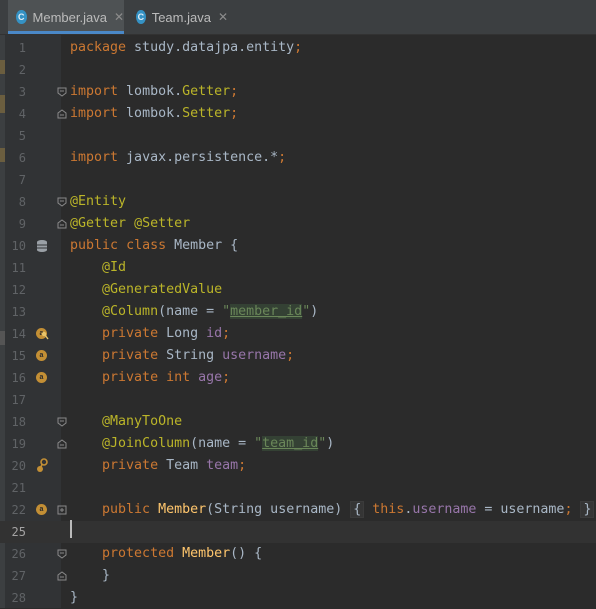  Describe the element at coordinates (142, 421) in the screenshot. I see `code-text: @ManyToOne` at that location.